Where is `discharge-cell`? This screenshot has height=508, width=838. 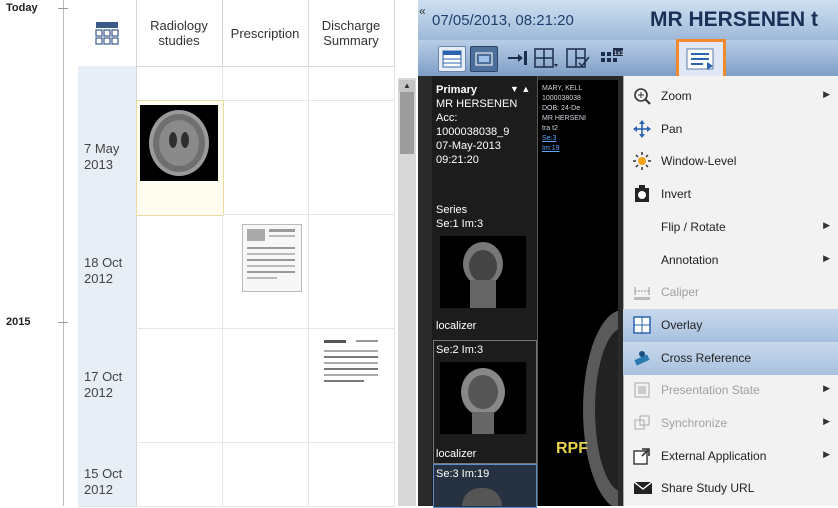 discharge-cell is located at coordinates (351, 385).